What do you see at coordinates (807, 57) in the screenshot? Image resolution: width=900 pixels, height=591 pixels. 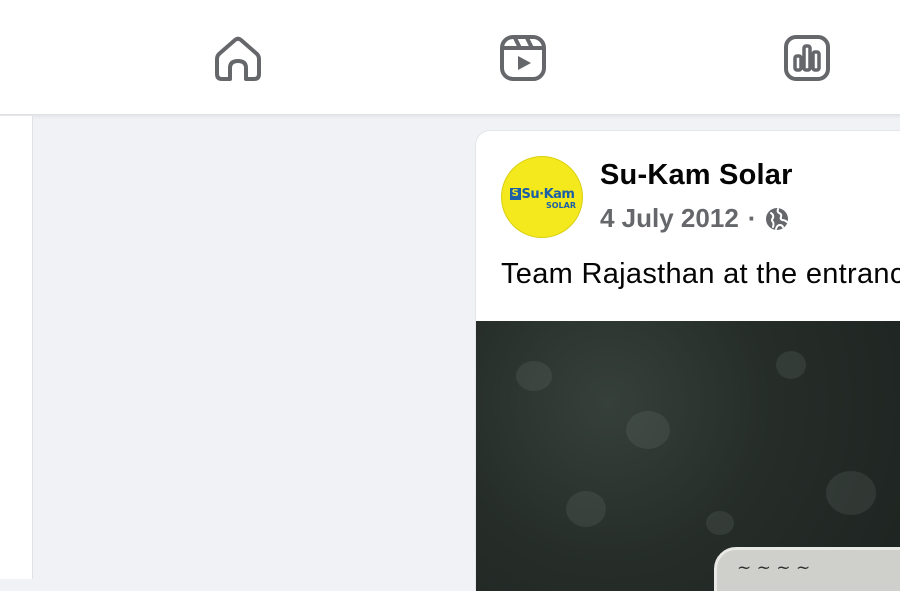 I see `insights-icon` at bounding box center [807, 57].